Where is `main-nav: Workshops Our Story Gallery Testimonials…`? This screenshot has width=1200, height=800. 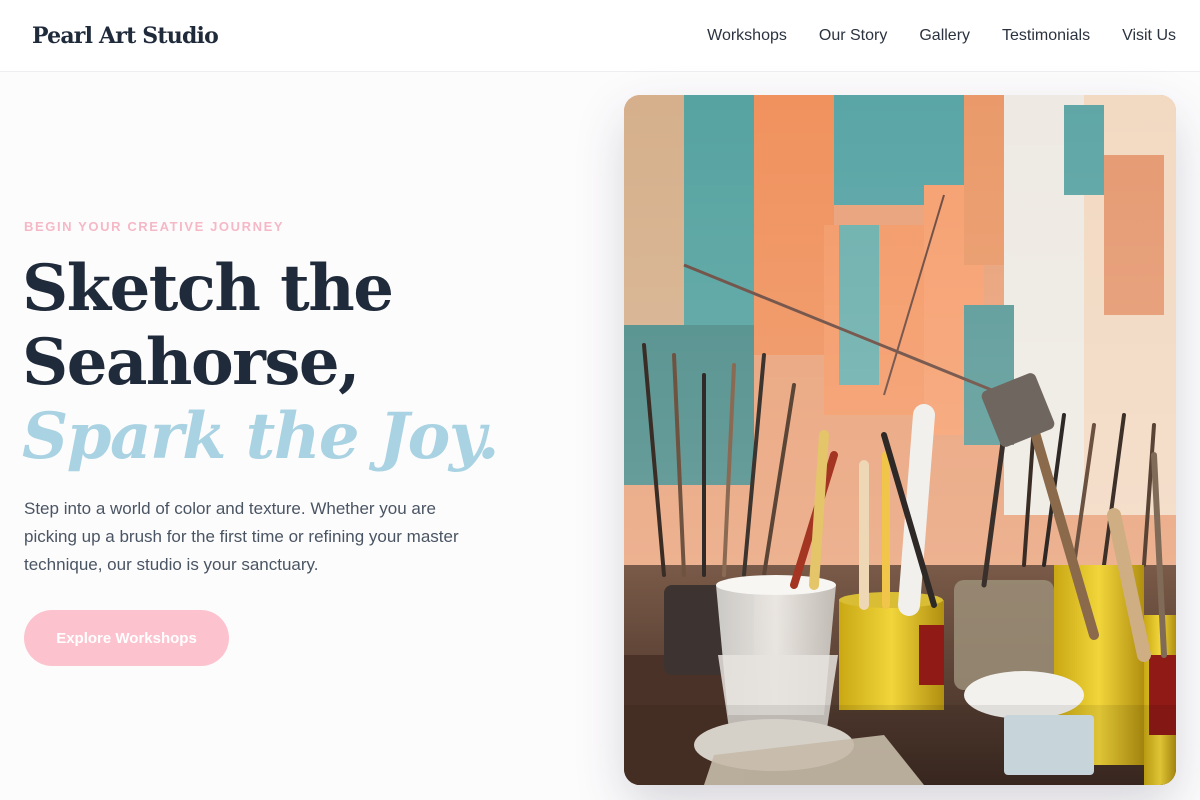 main-nav: Workshops Our Story Gallery Testimonials… is located at coordinates (925, 36).